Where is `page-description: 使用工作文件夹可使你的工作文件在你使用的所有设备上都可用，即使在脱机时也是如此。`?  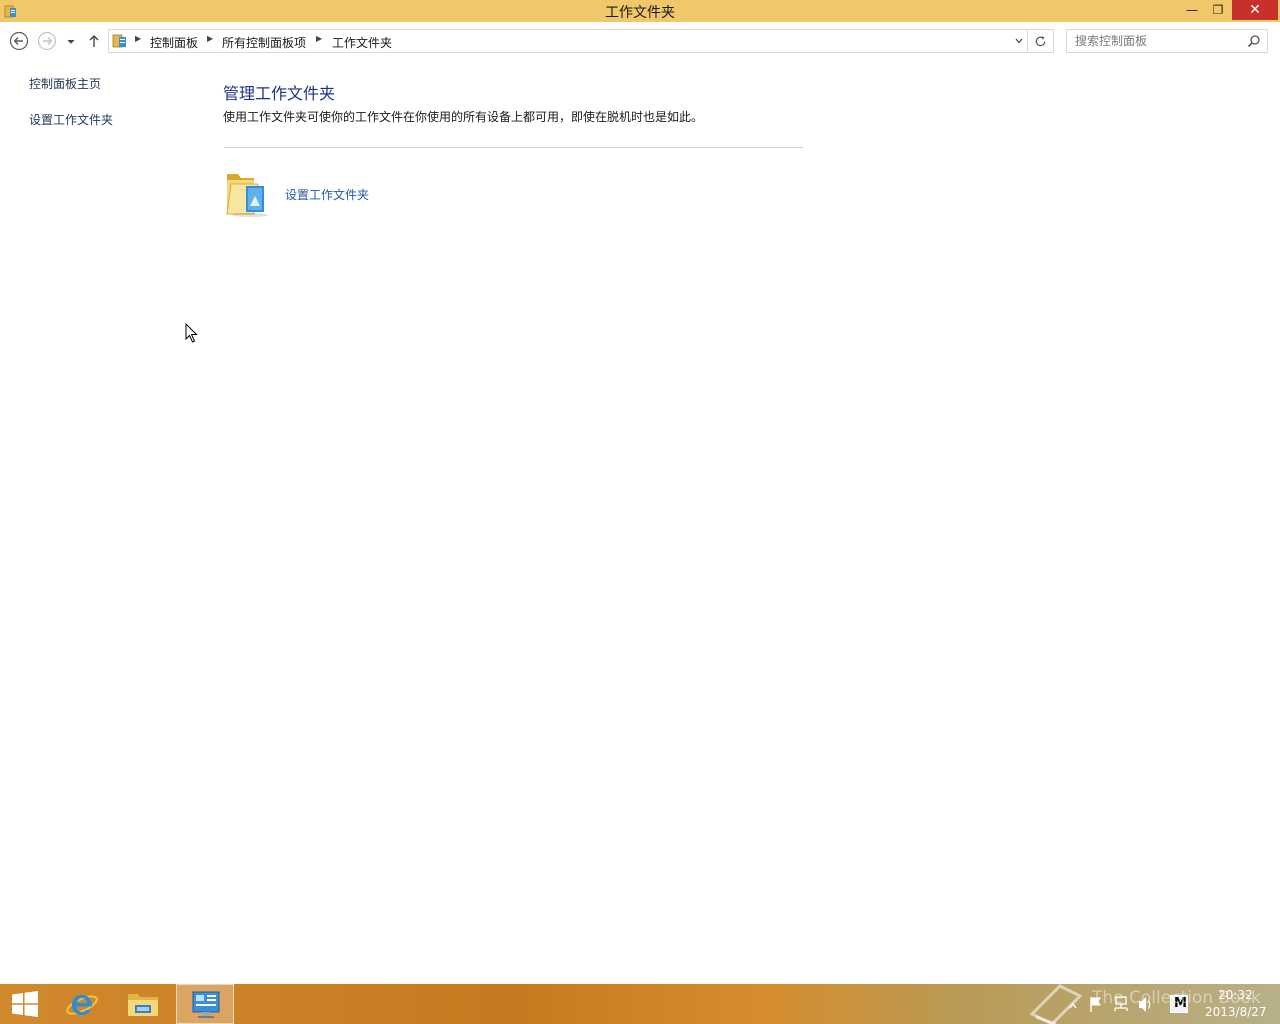
page-description: 使用工作文件夹可使你的工作文件在你使用的所有设备上都可用，即使在脱机时也是如此。 is located at coordinates (463, 117).